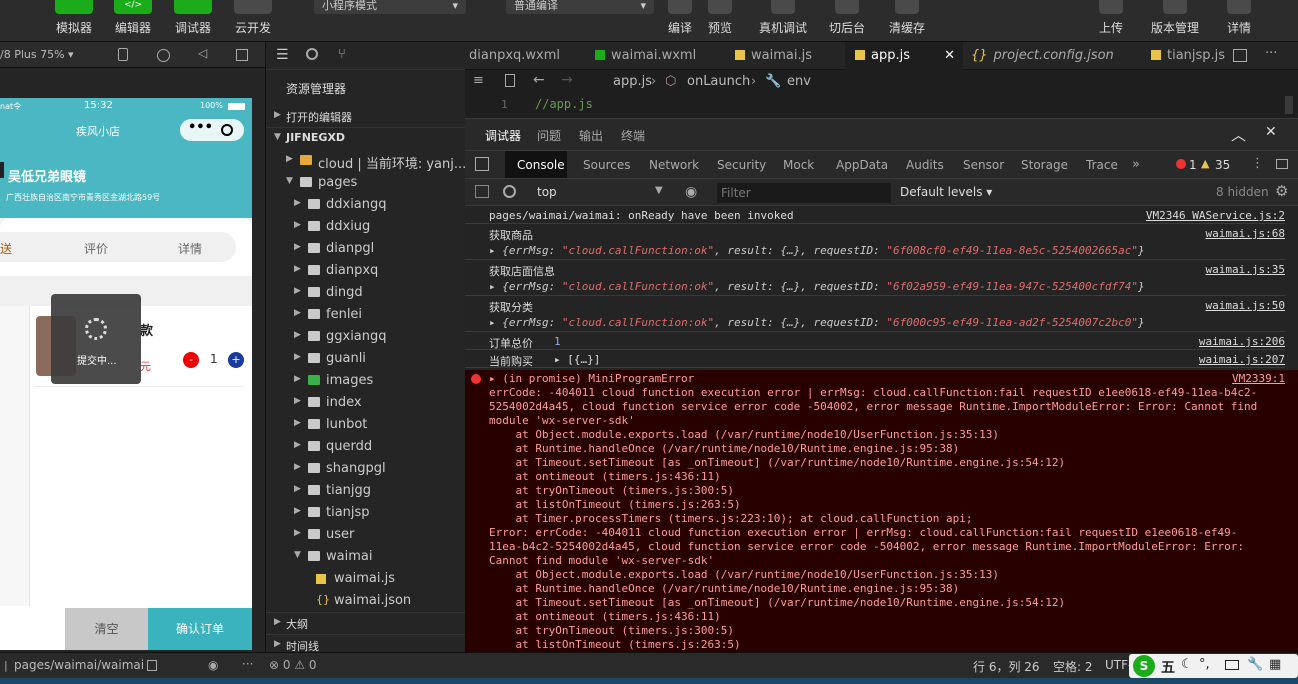 The width and height of the screenshot is (1298, 684). What do you see at coordinates (1239, 21) in the screenshot?
I see `details-button: 详情` at bounding box center [1239, 21].